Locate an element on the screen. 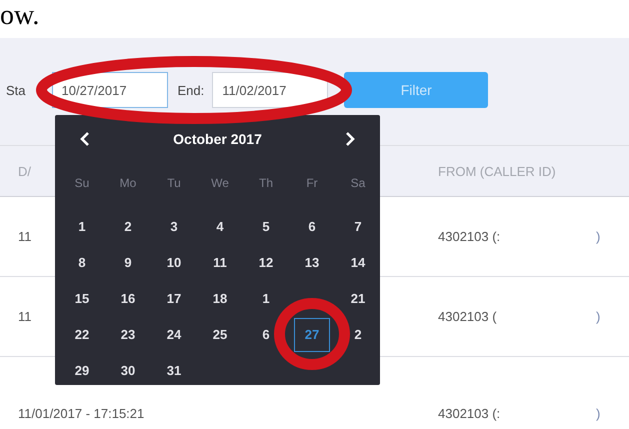 Image resolution: width=629 pixels, height=429 pixels. calendar-day: 17 is located at coordinates (174, 299).